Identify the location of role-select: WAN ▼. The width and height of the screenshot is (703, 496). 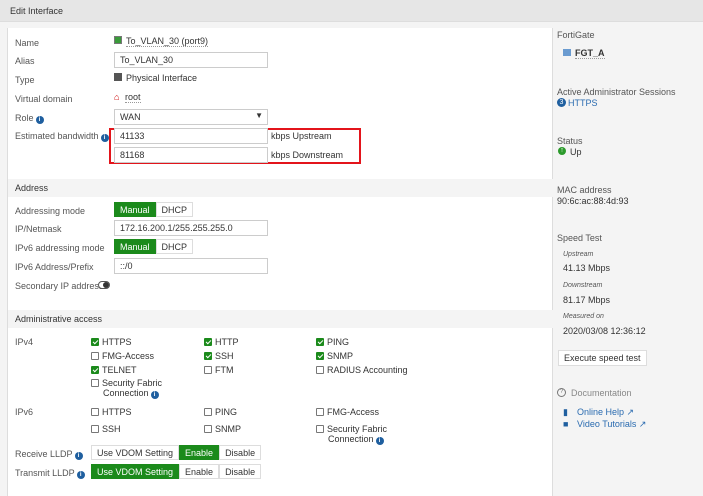
(191, 117).